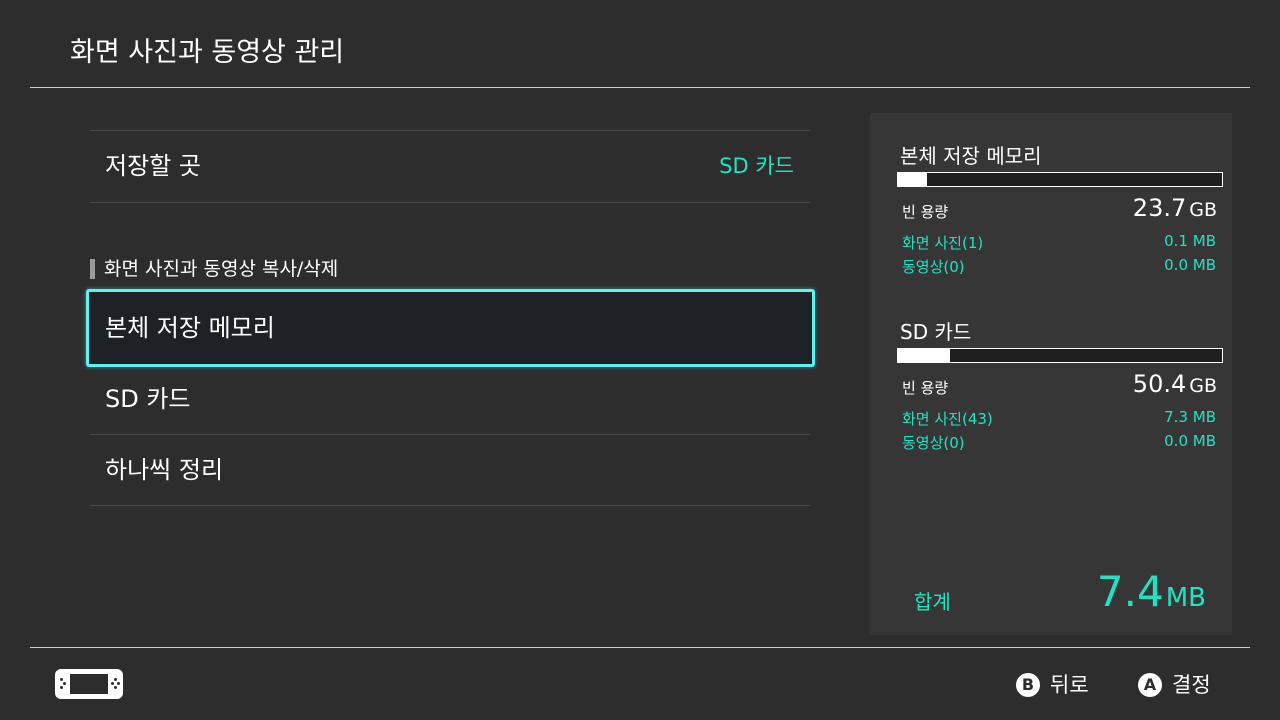 The image size is (1280, 720). Describe the element at coordinates (943, 243) in the screenshot. I see `internal-photos-label: 화면 사진(1)` at that location.